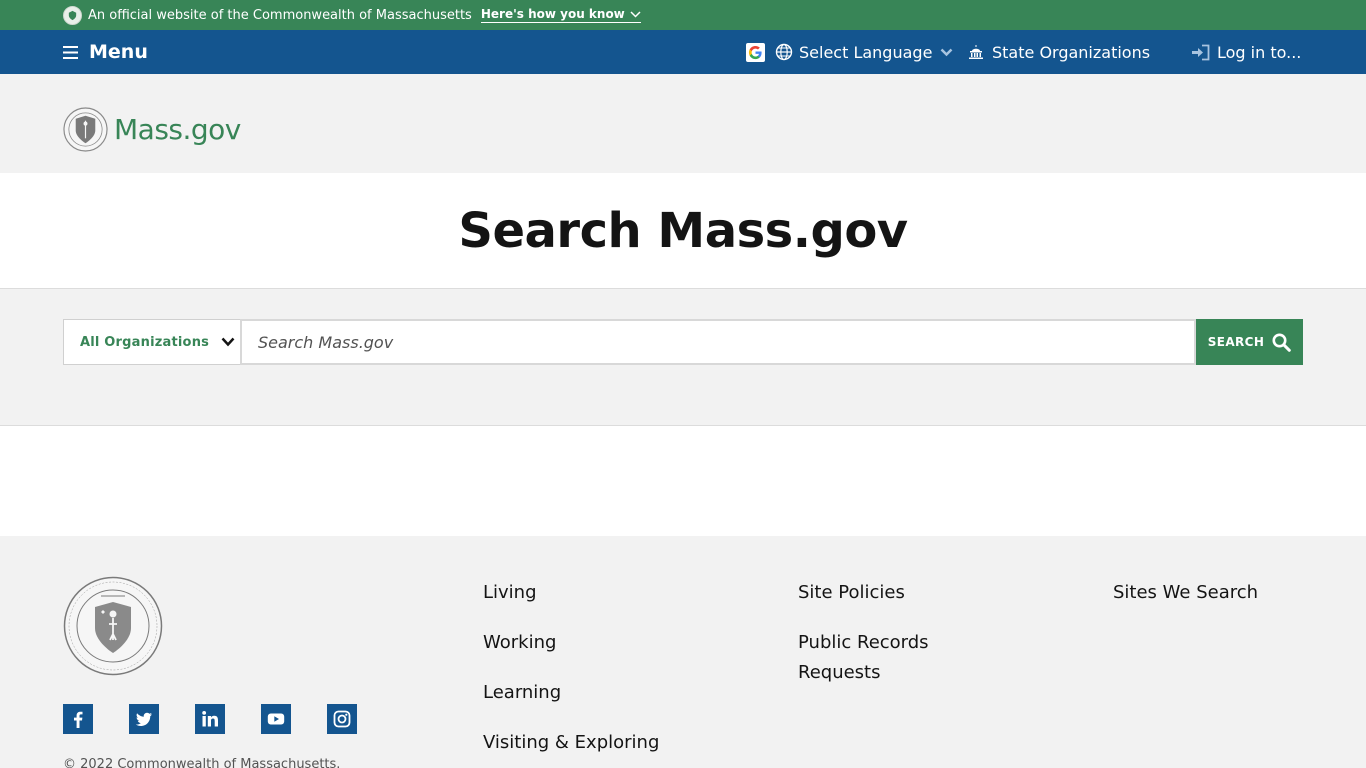  What do you see at coordinates (718, 342) in the screenshot?
I see `search-input` at bounding box center [718, 342].